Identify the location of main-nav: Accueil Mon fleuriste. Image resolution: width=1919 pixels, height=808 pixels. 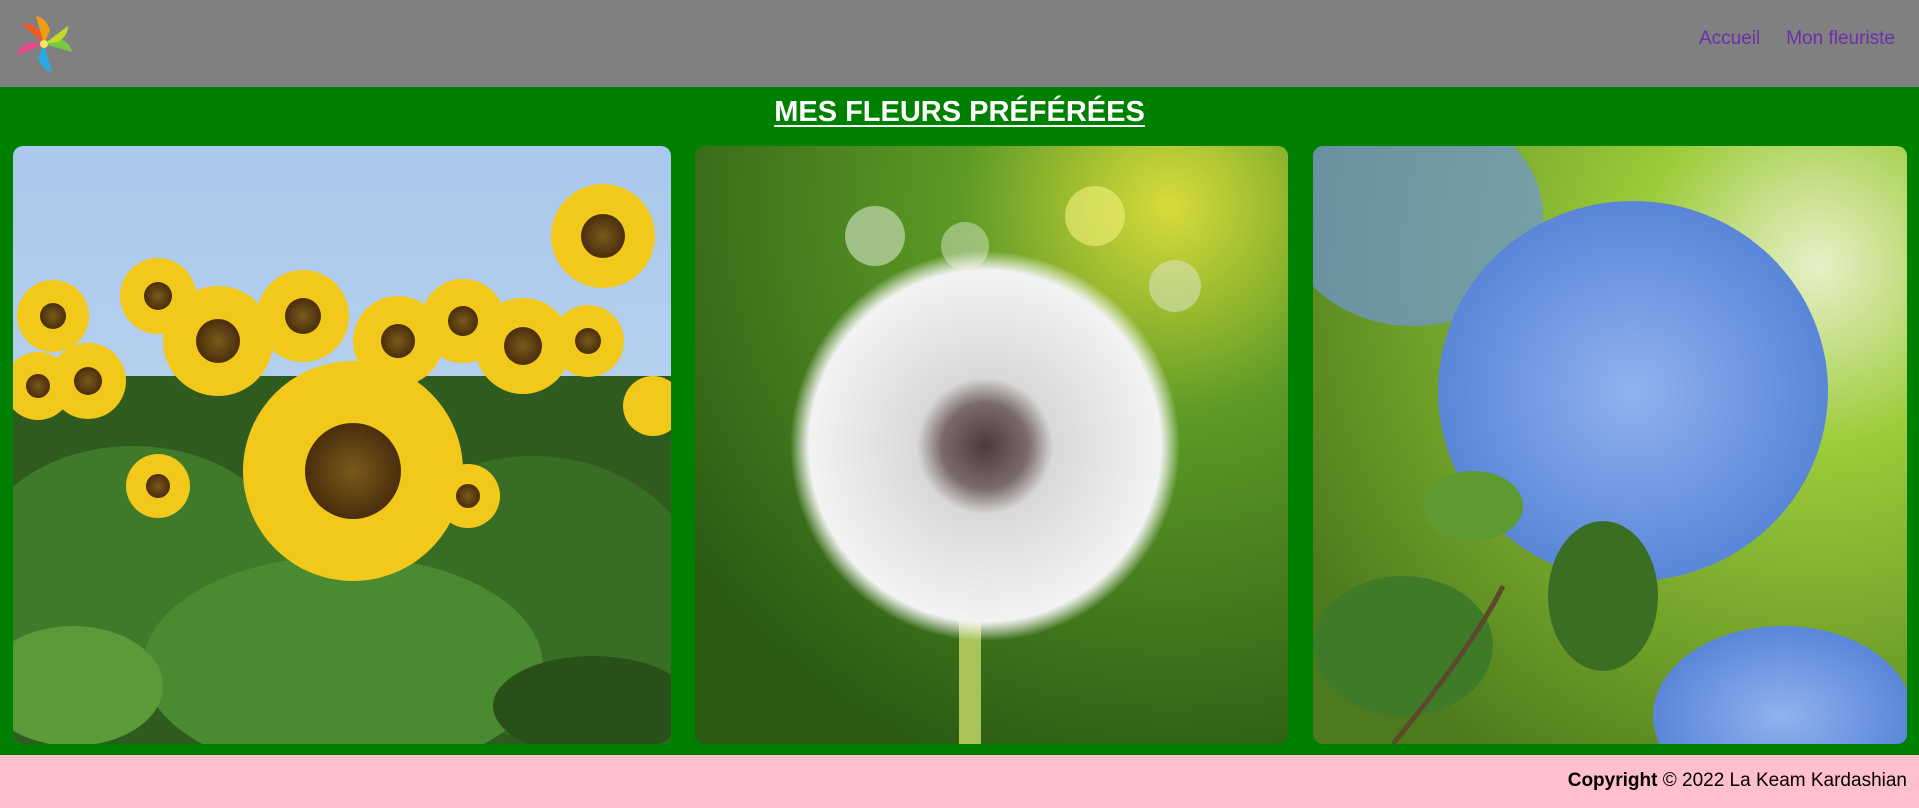
(1797, 39).